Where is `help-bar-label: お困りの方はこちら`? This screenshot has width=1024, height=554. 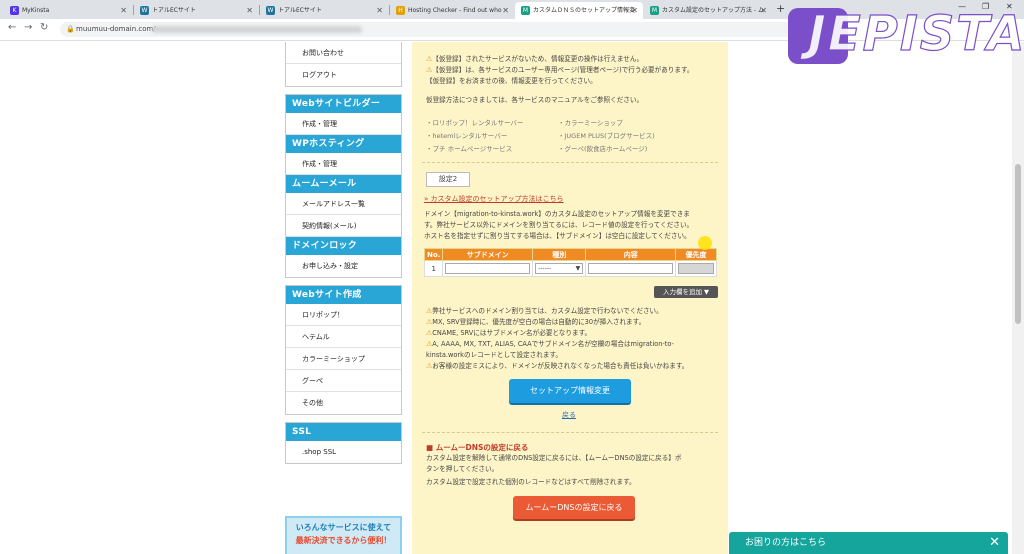
help-bar-label: お困りの方はこちら is located at coordinates (786, 543).